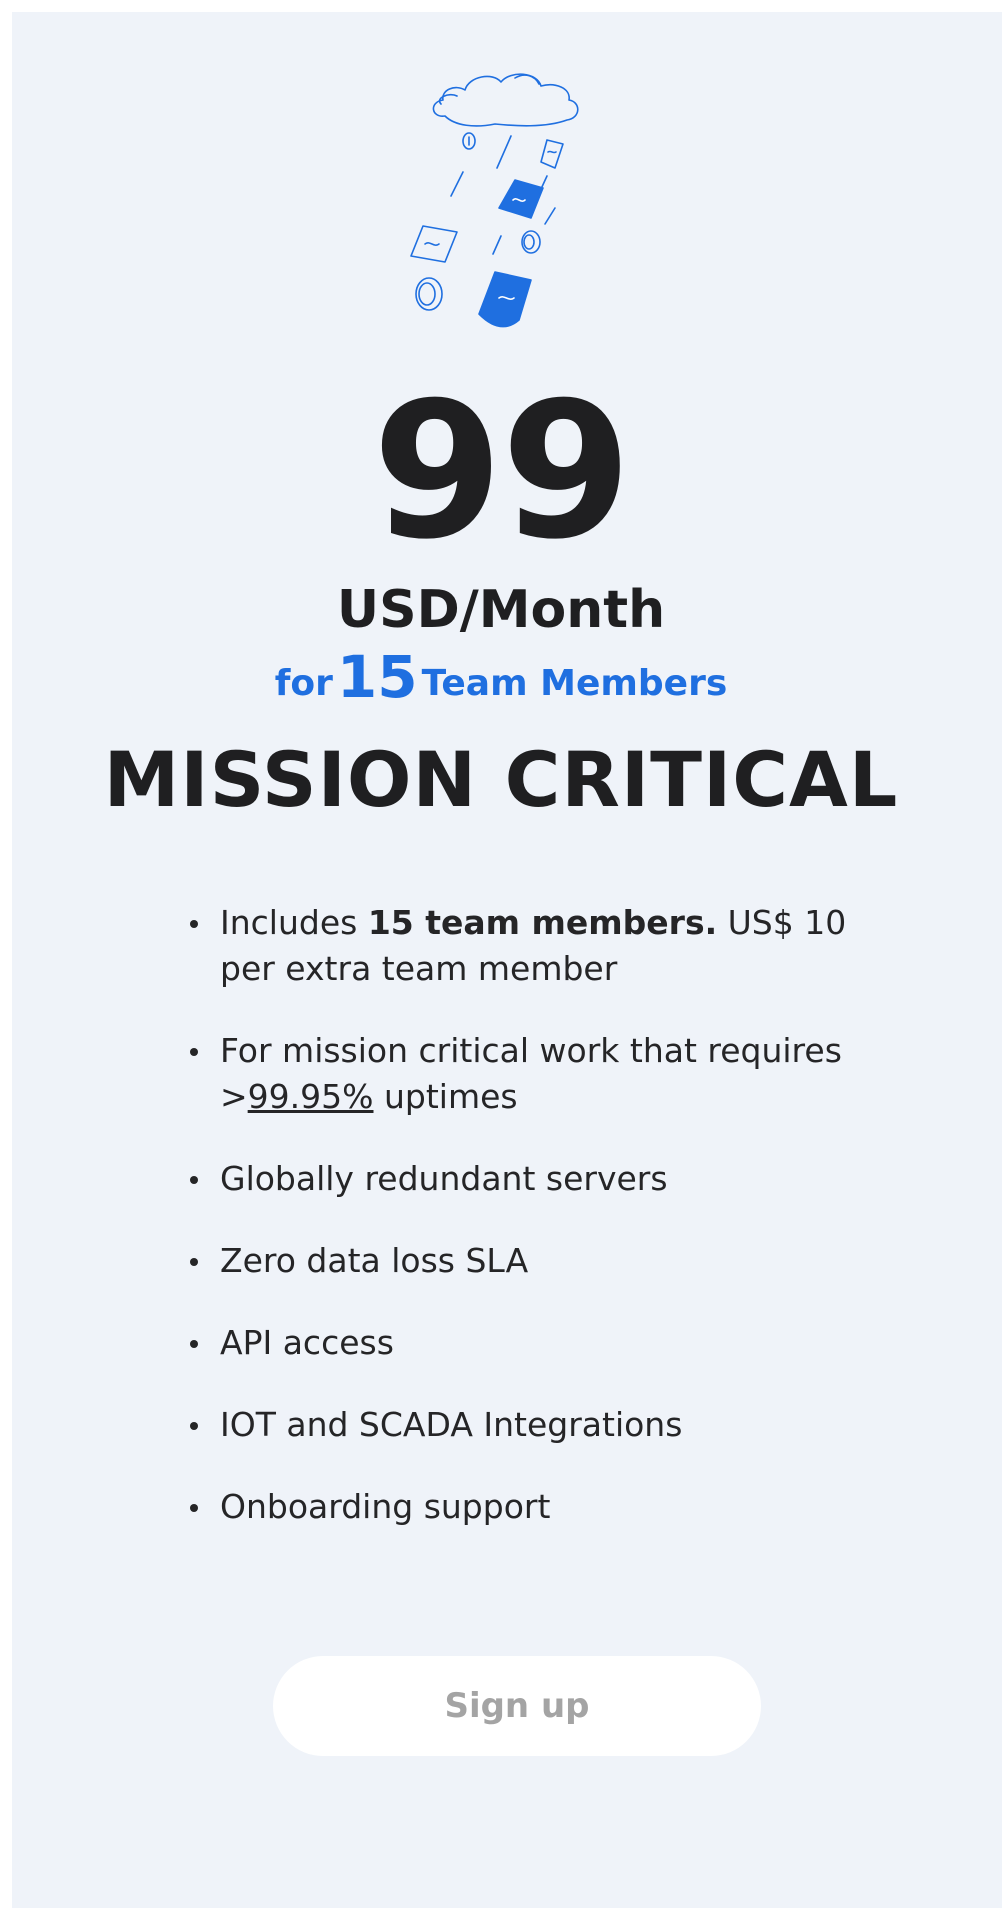  I want to click on members-count: 15, so click(377, 677).